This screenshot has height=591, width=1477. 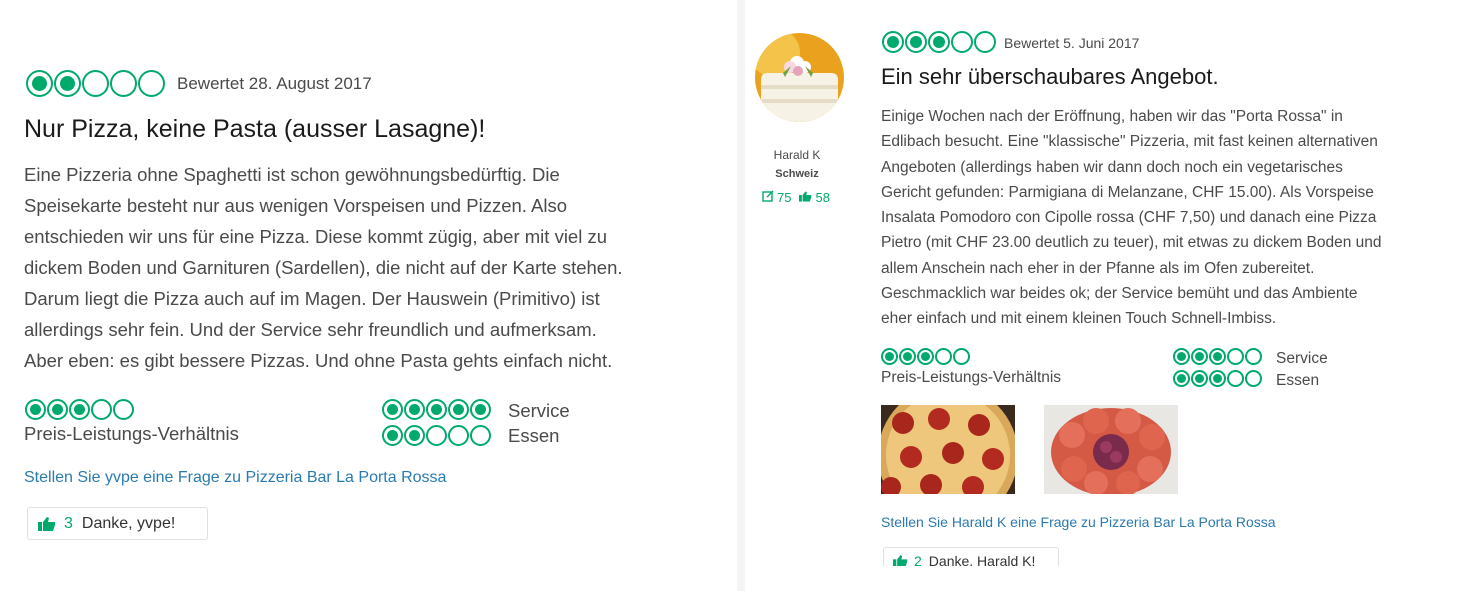 I want to click on reviewer-name: Harald K, so click(x=797, y=155).